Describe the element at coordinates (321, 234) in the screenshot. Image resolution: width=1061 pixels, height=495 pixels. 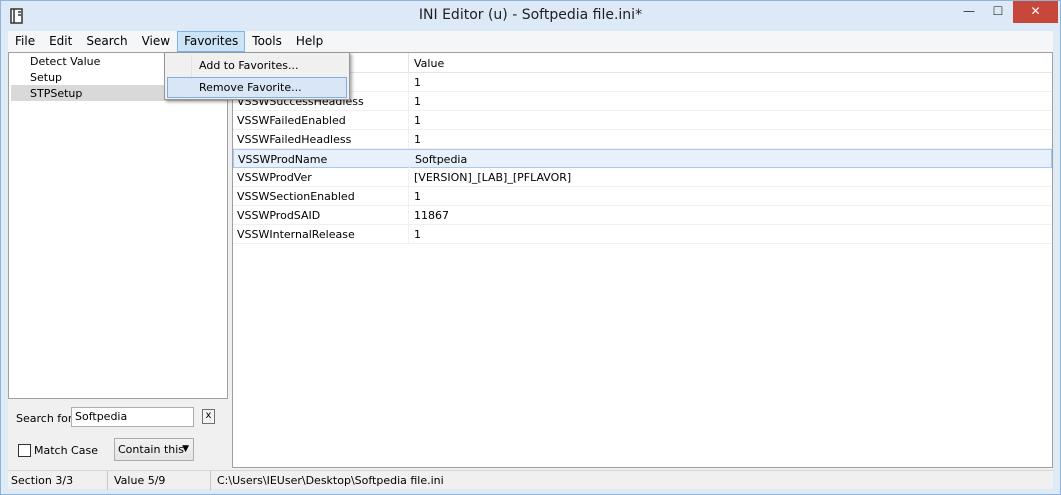
I see `key-cell: VSSWInternalRelease` at that location.